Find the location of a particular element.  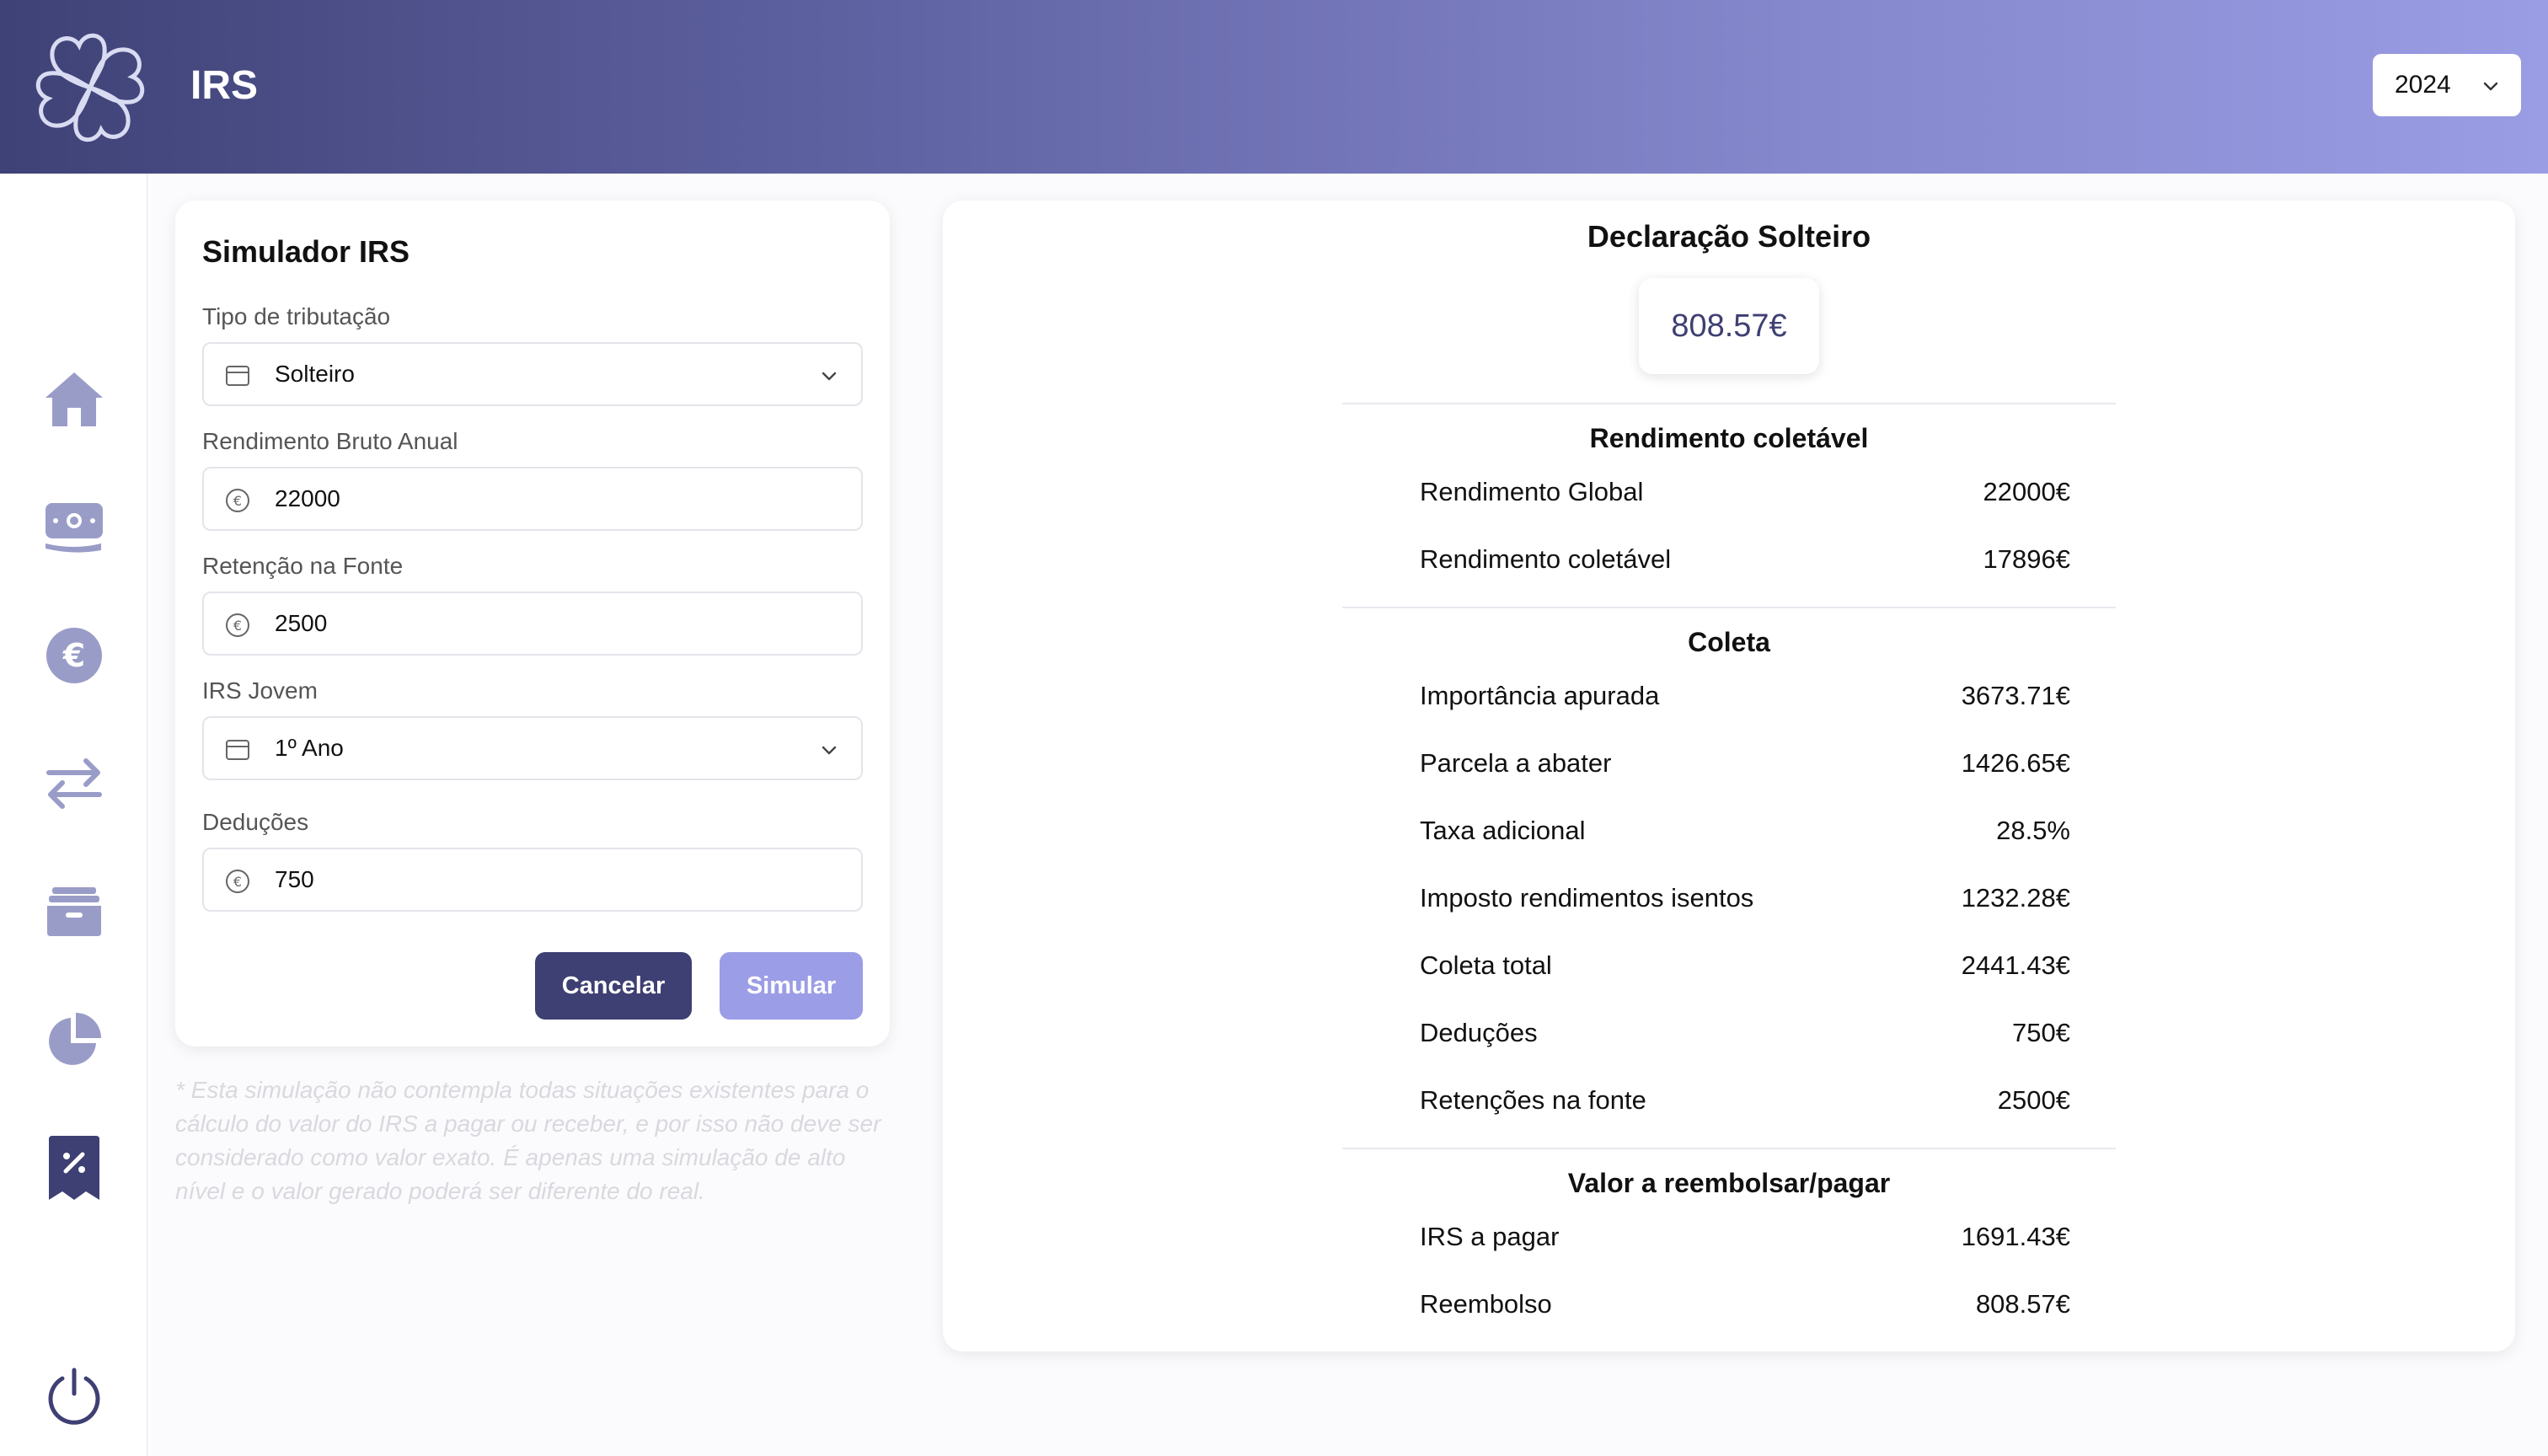

deducoes-value: 750 is located at coordinates (294, 879).